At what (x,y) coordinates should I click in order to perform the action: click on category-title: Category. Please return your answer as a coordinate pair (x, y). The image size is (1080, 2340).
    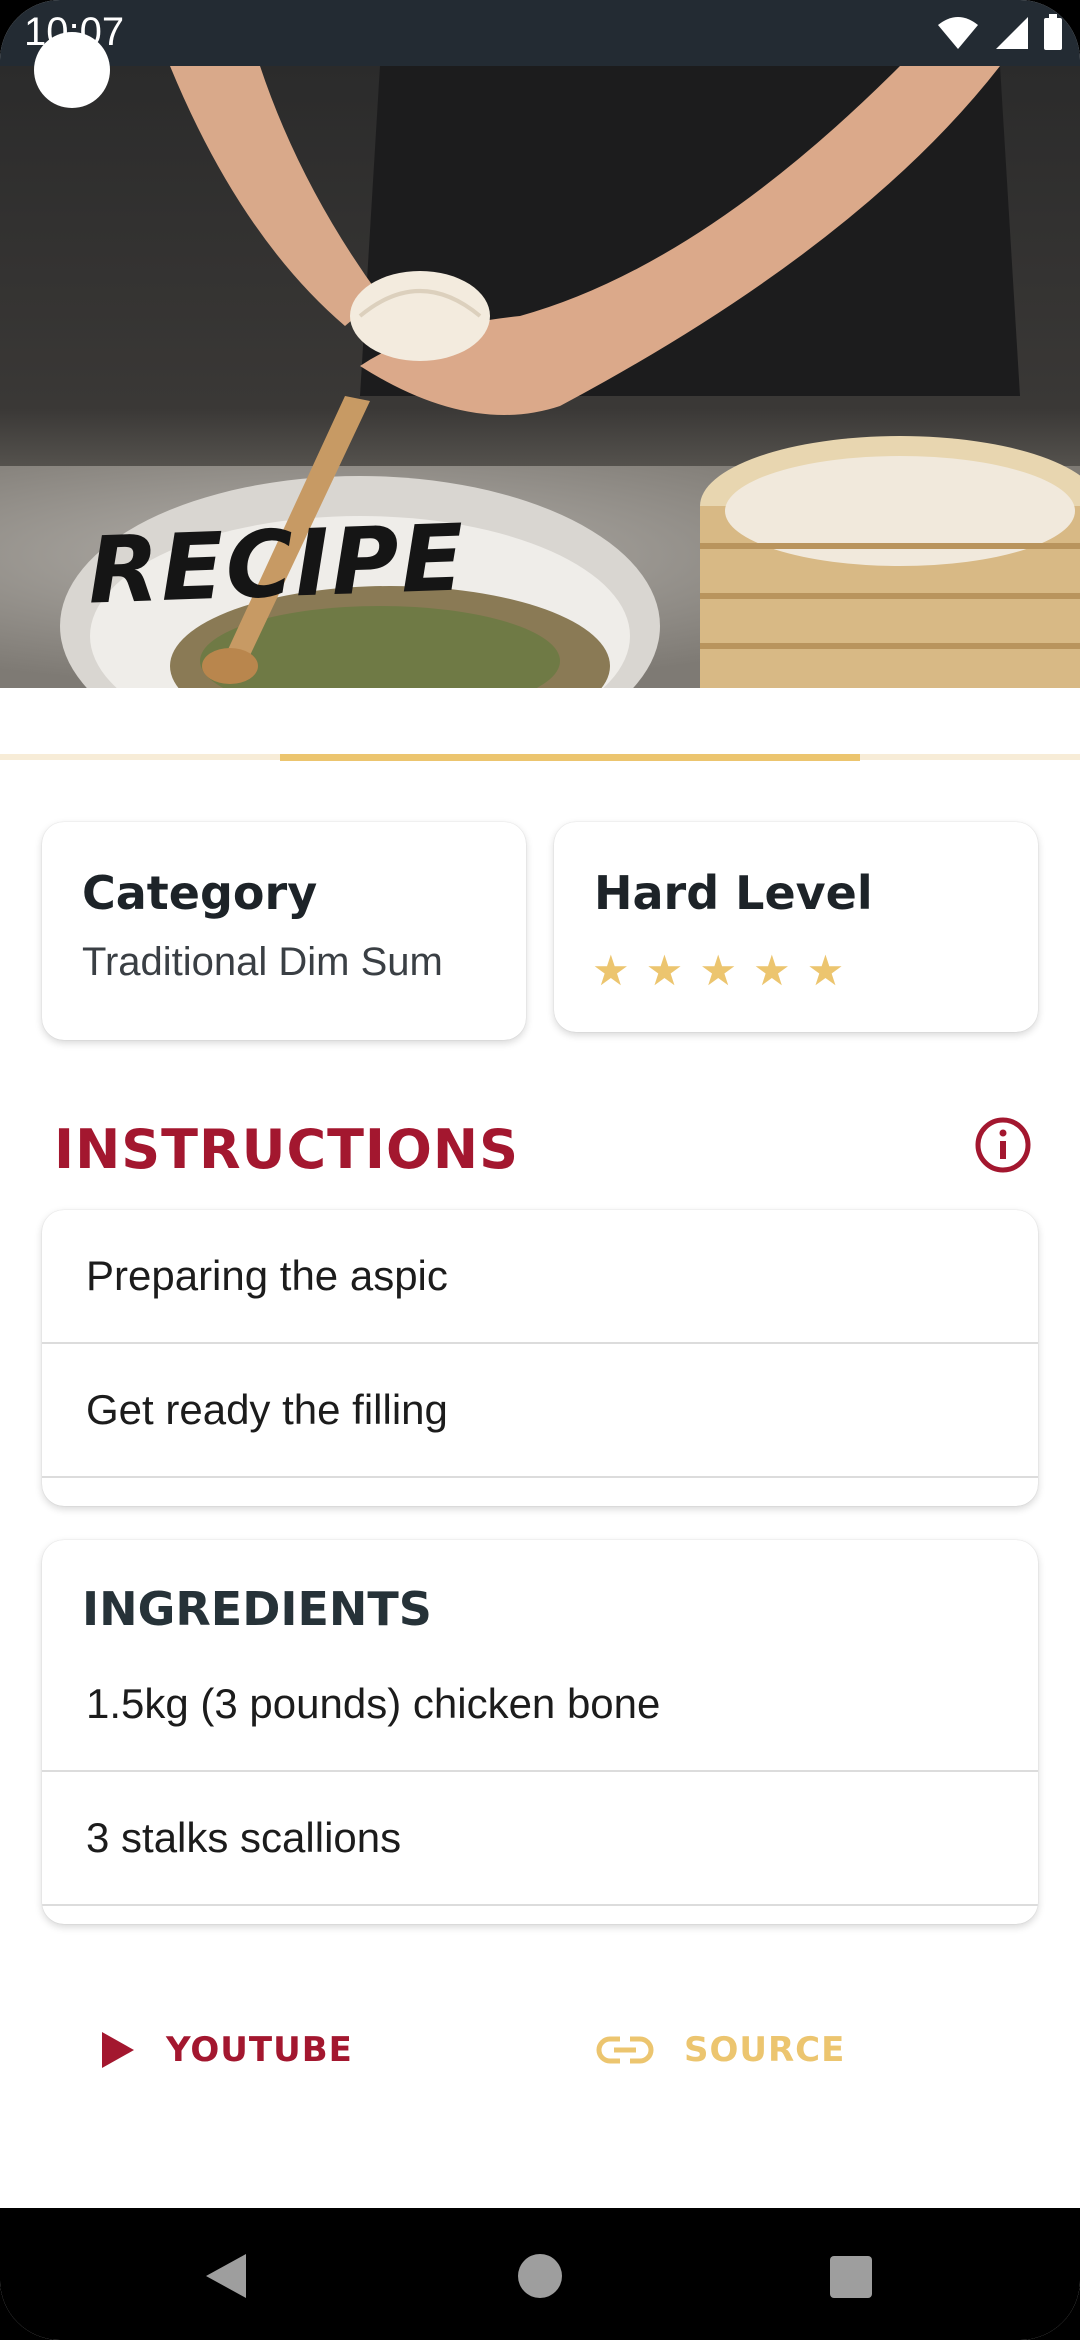
    Looking at the image, I should click on (200, 893).